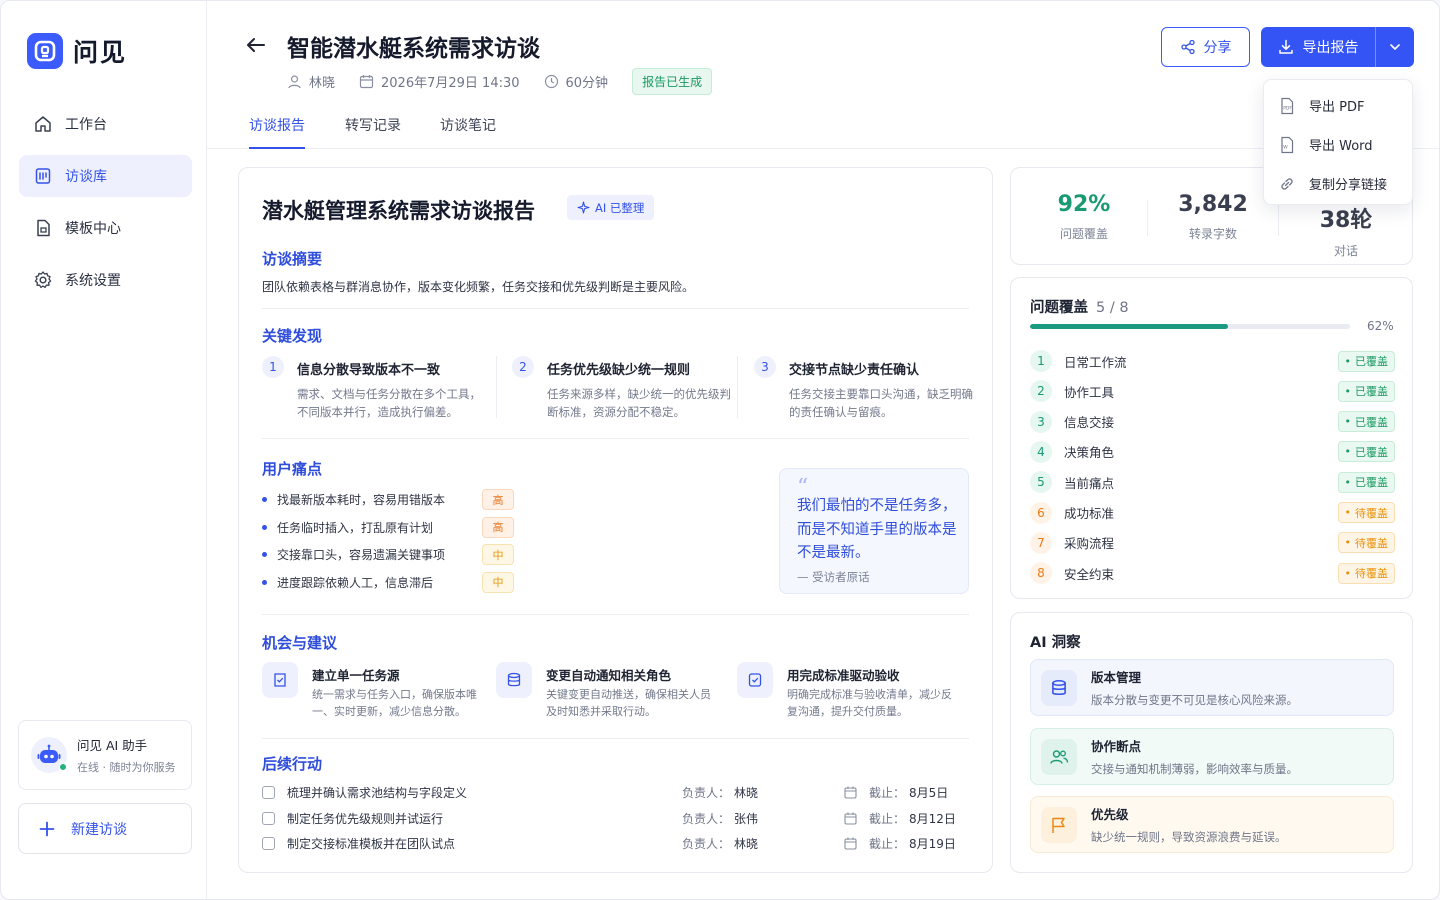 This screenshot has height=900, width=1440. What do you see at coordinates (1338, 183) in the screenshot?
I see `copy-link-item: 复制分享链接` at bounding box center [1338, 183].